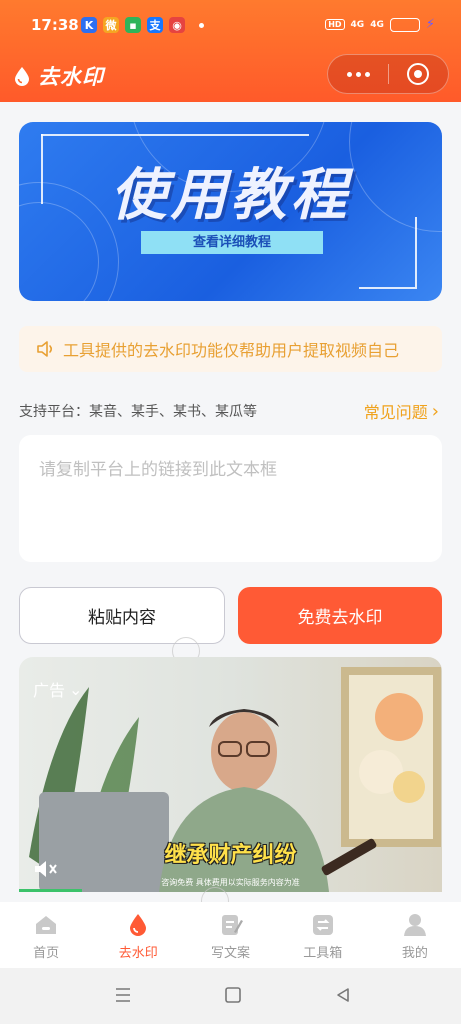 Image resolution: width=461 pixels, height=1024 pixels. I want to click on notification-icons: K 微 ▪ 支 ◉, so click(142, 25).